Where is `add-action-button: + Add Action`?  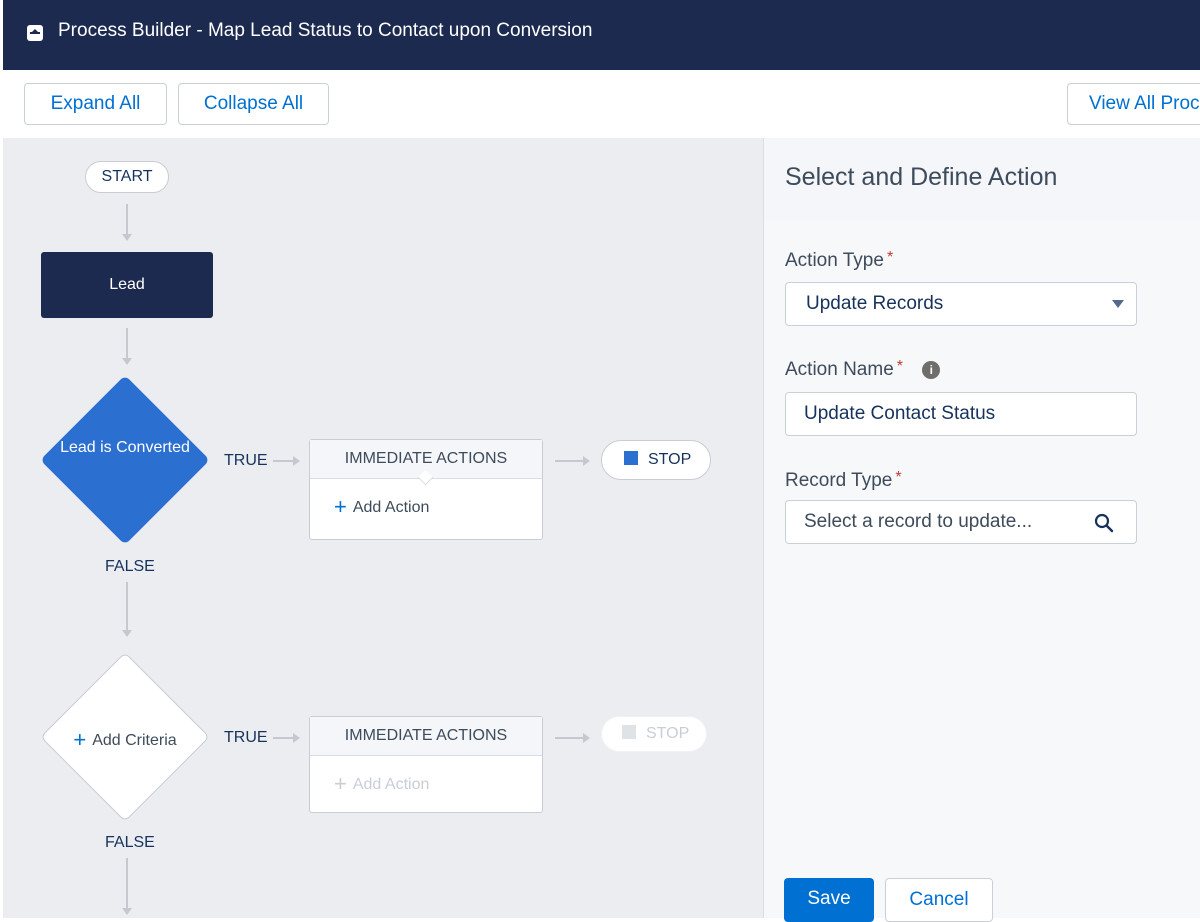 add-action-button: + Add Action is located at coordinates (426, 507).